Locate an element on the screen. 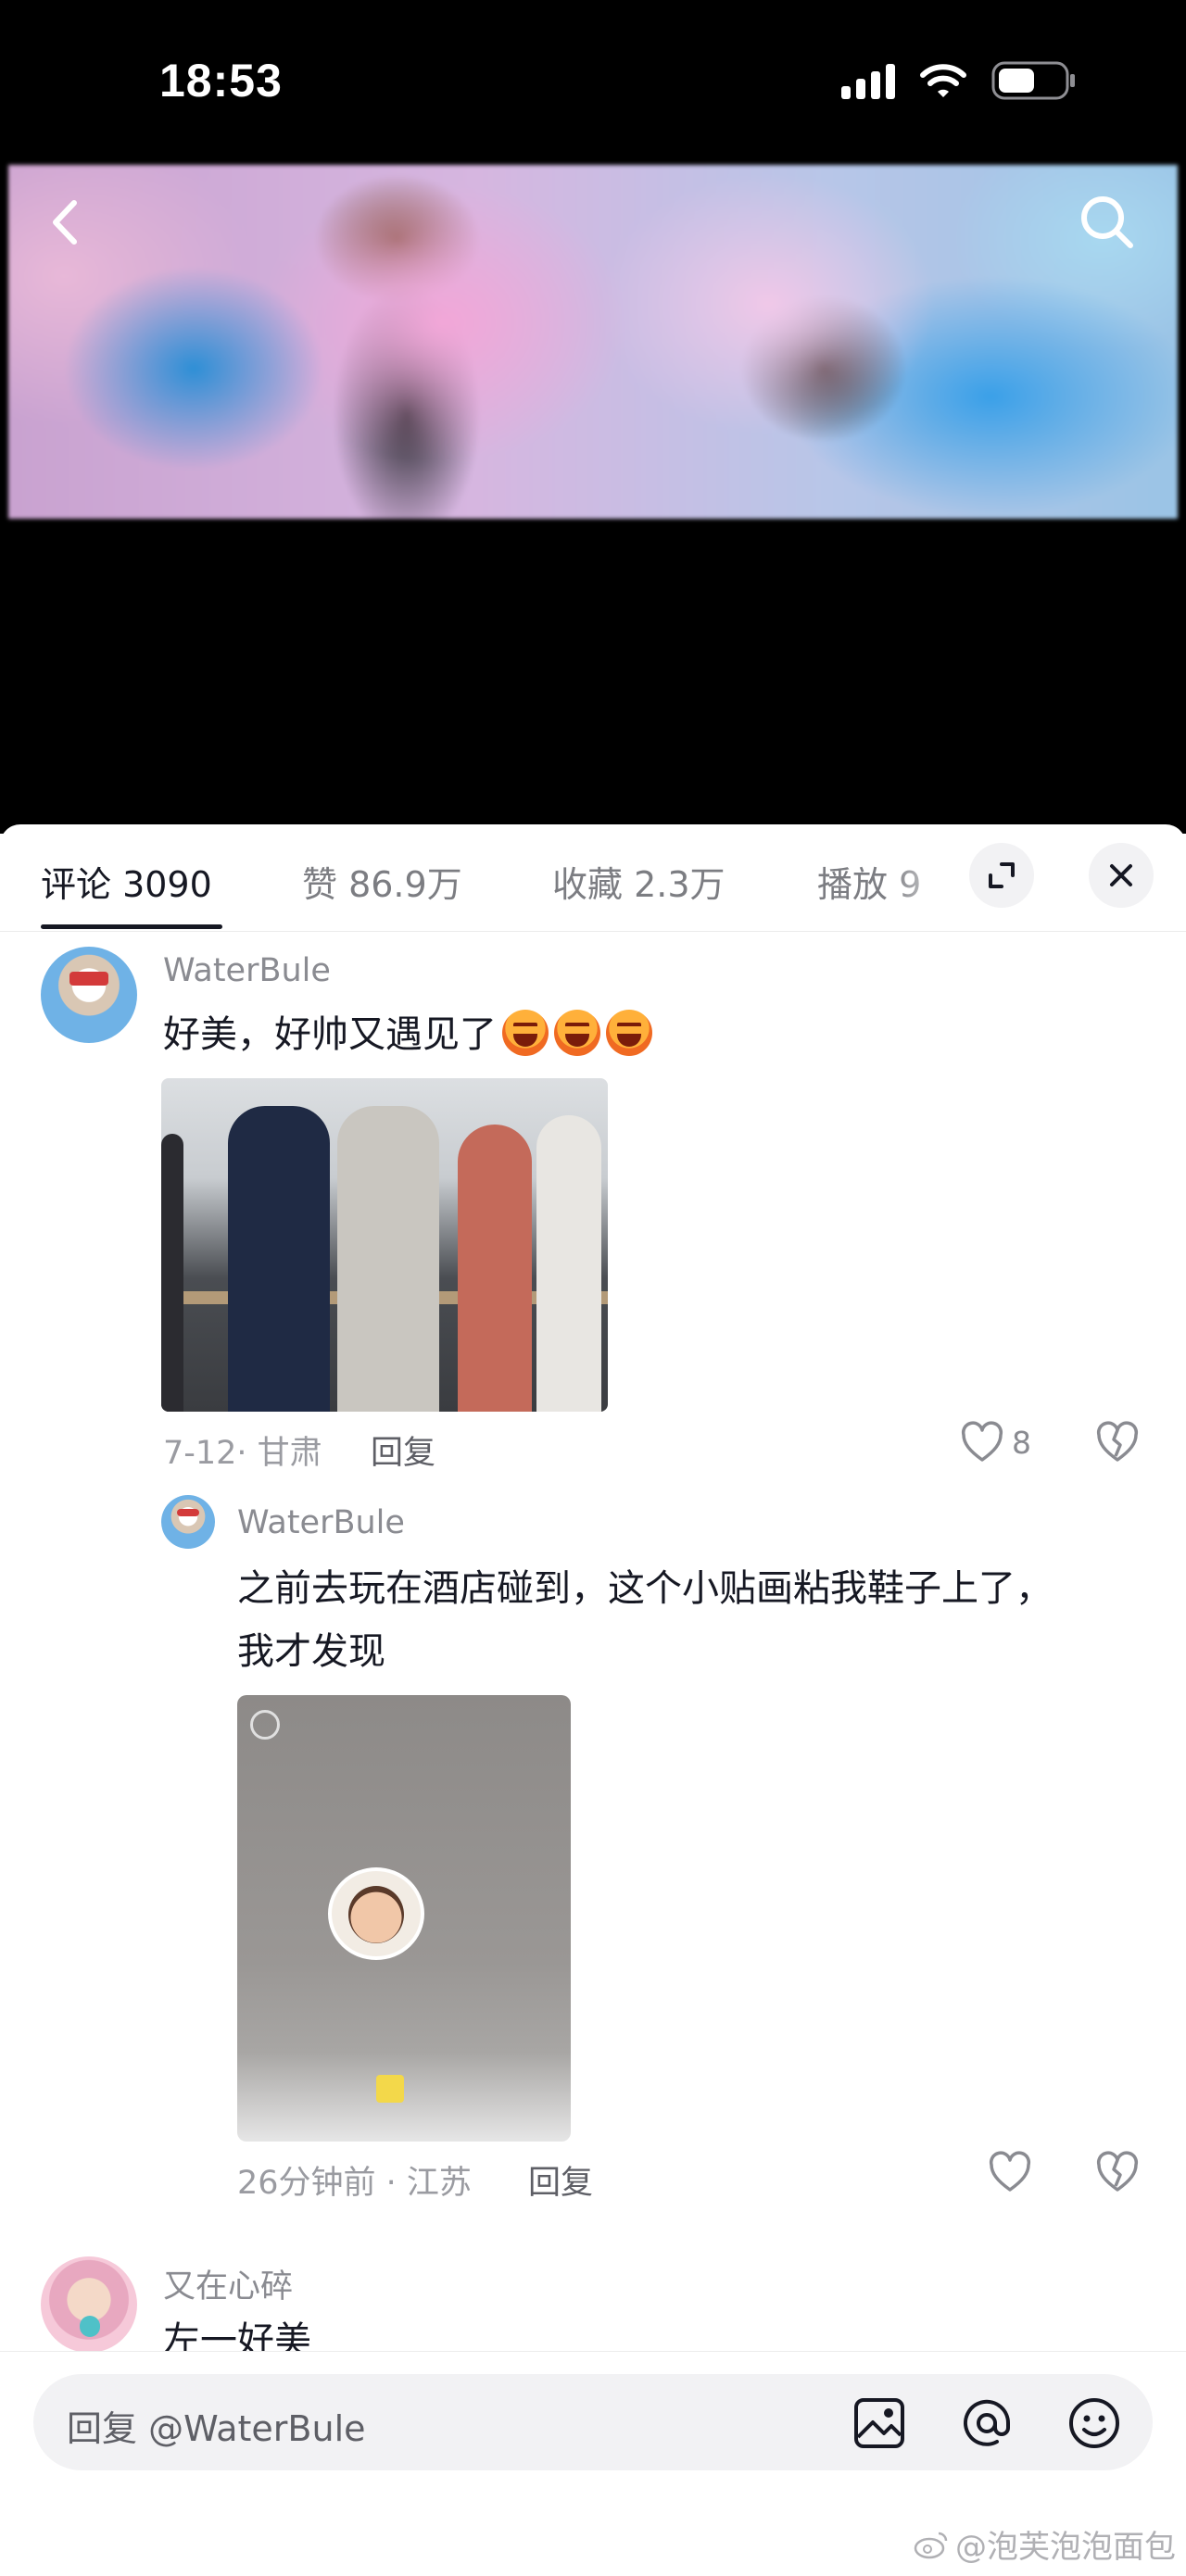 The width and height of the screenshot is (1186, 2576). status-time: 18:53 is located at coordinates (221, 81).